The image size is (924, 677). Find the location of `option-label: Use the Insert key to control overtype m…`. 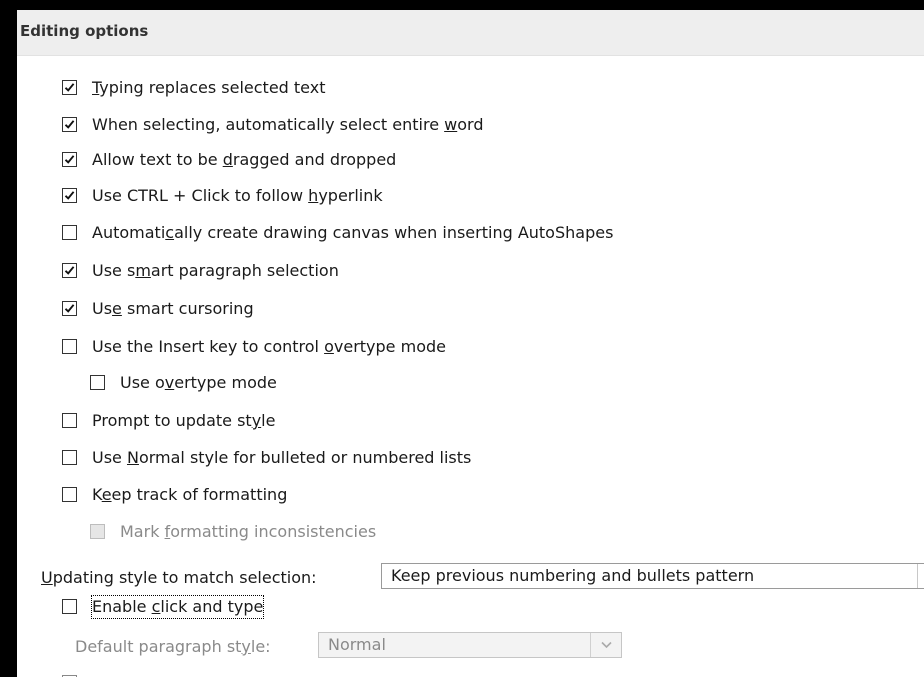

option-label: Use the Insert key to control overtype m… is located at coordinates (269, 346).